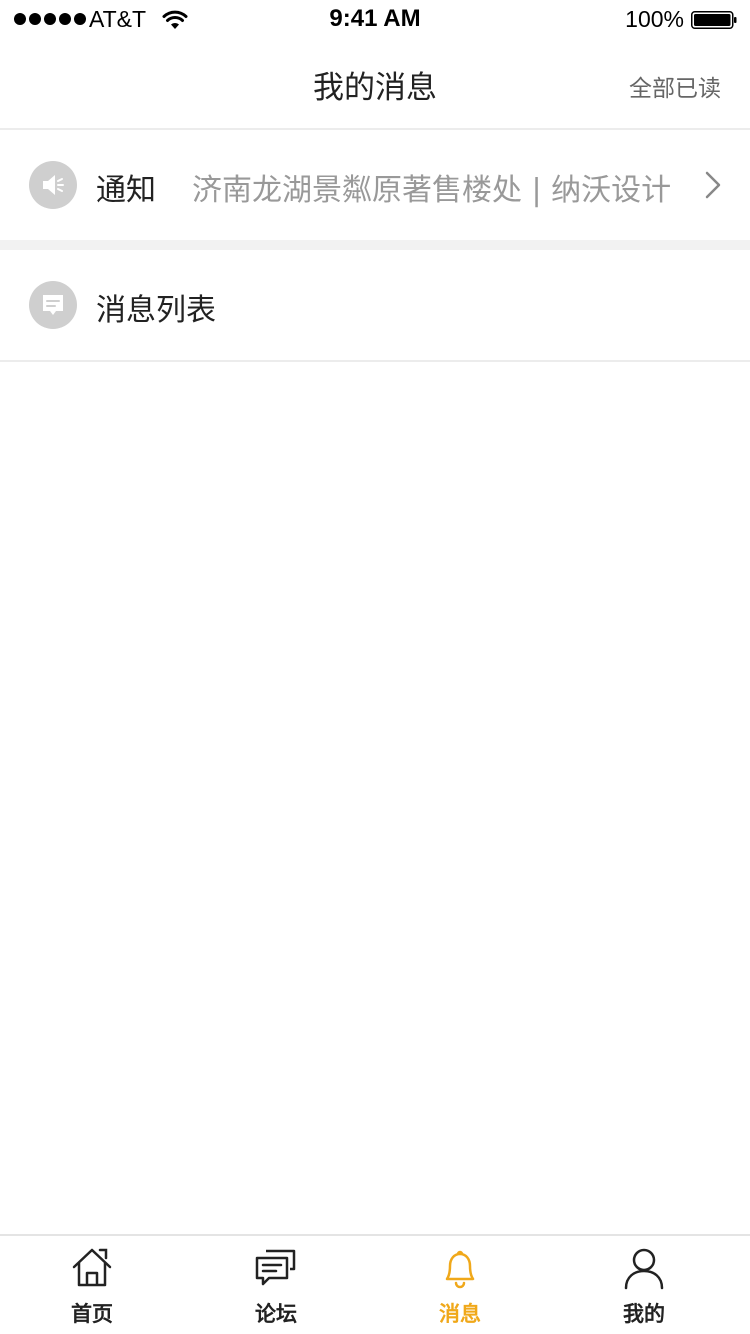 This screenshot has height=1334, width=750. Describe the element at coordinates (713, 185) in the screenshot. I see `chevron-right-icon` at that location.